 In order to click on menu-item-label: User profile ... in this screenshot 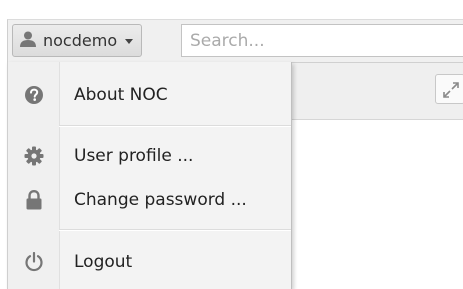, I will do `click(134, 156)`.